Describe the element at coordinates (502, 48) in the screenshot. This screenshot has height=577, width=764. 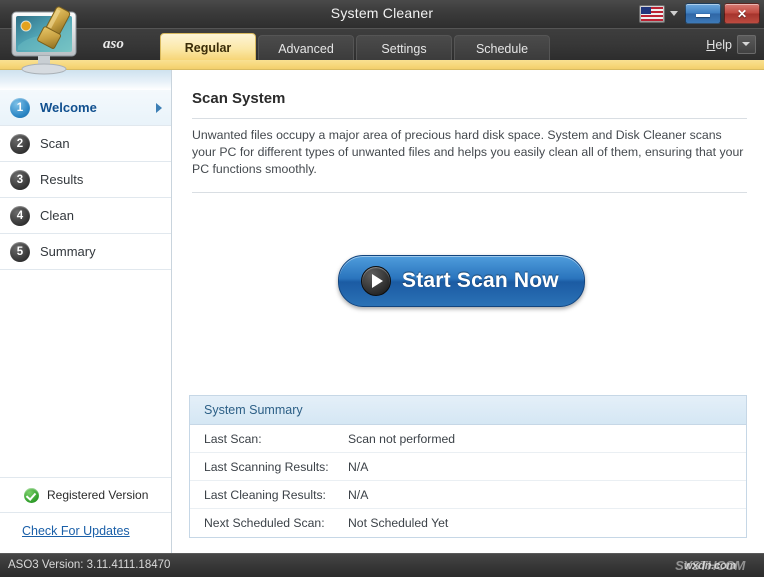
I see `tab-schedule: Schedule` at that location.